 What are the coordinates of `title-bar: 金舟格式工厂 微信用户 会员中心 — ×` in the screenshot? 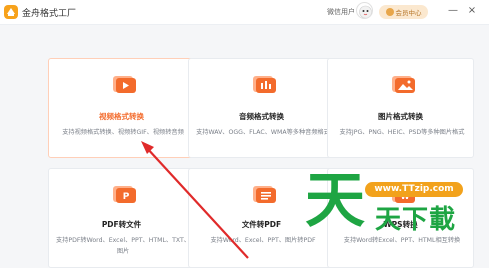 It's located at (244, 12).